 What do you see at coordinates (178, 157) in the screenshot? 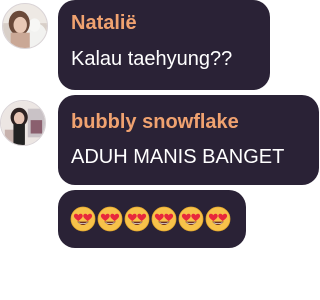
I see `message-text: ADUH MANIS BANGET` at bounding box center [178, 157].